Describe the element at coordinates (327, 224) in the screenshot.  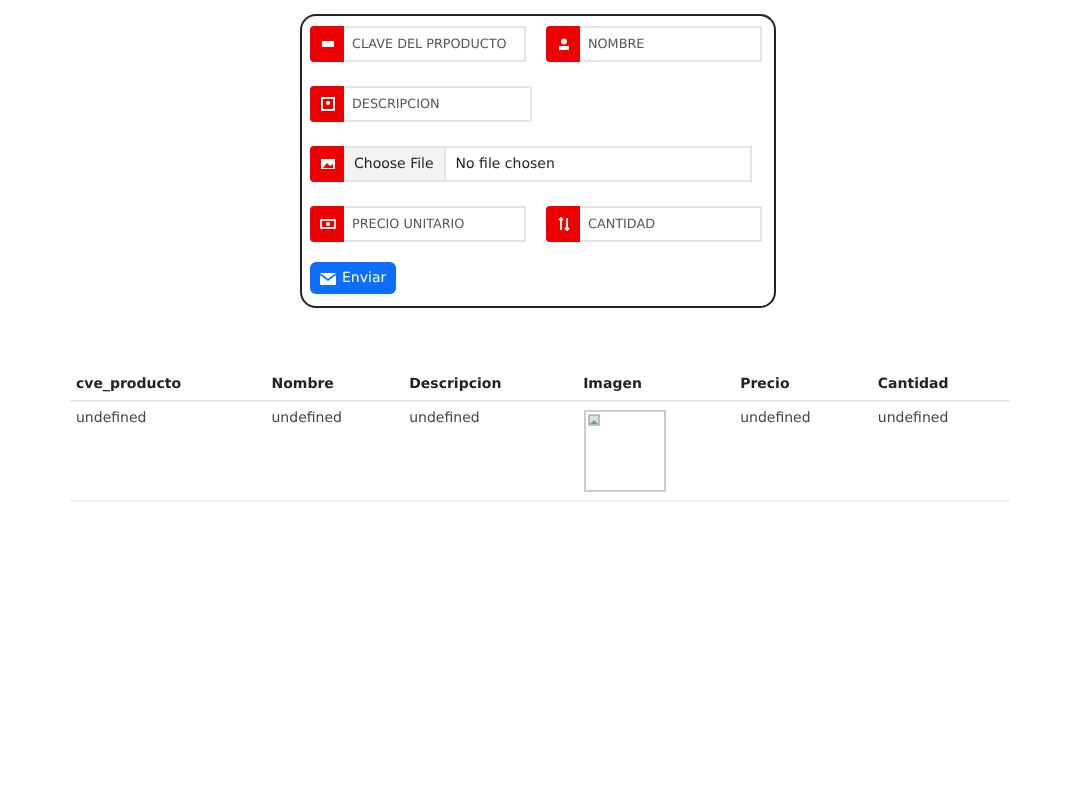
I see `cash-icon` at that location.